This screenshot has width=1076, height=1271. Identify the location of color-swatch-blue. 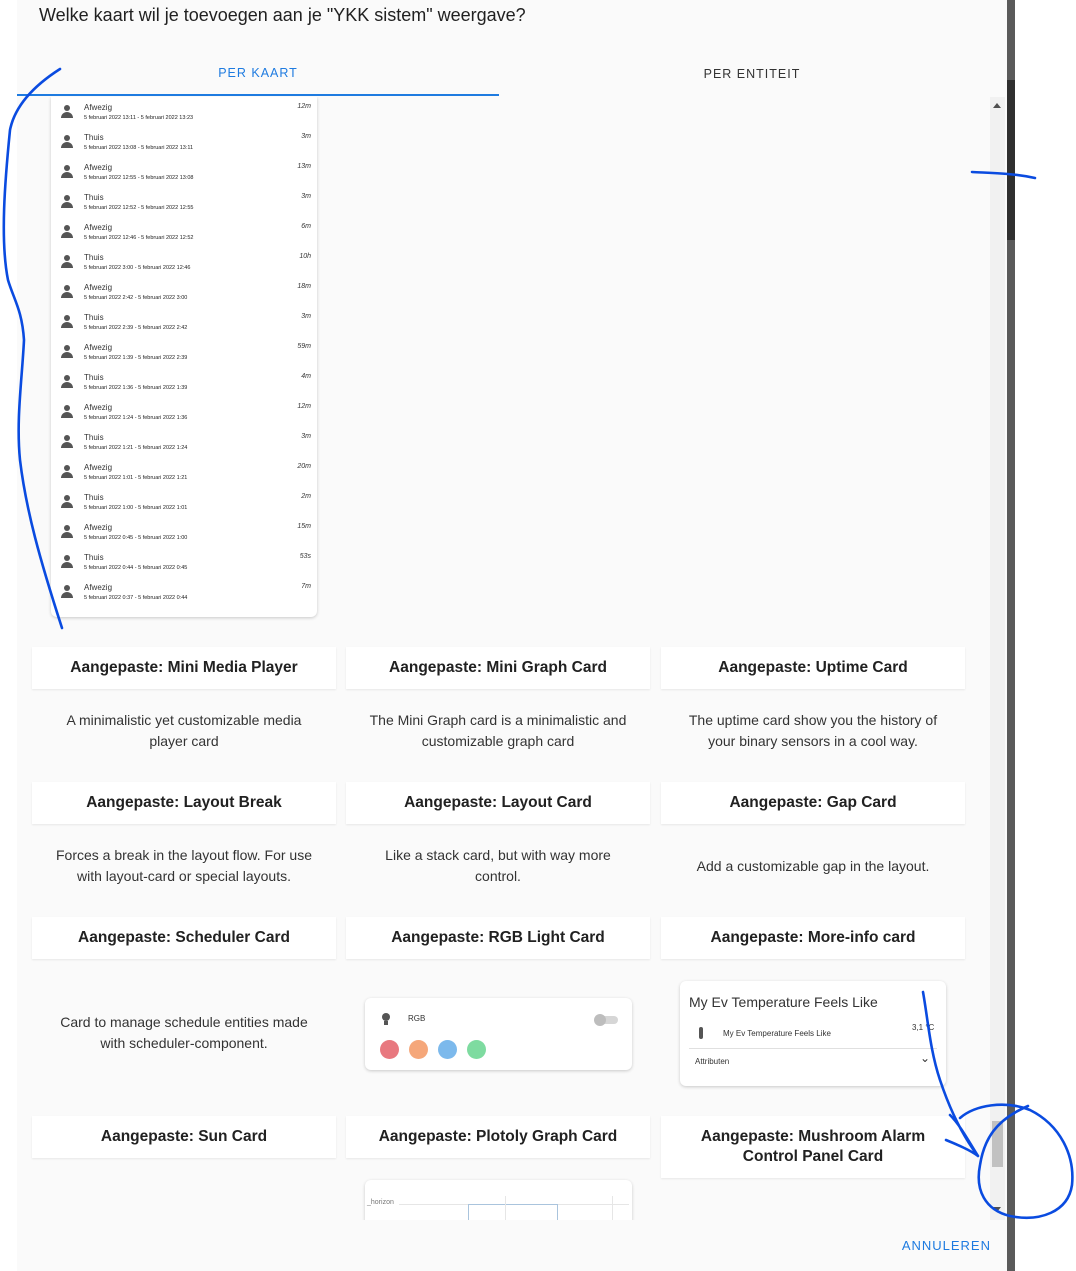
(447, 1049).